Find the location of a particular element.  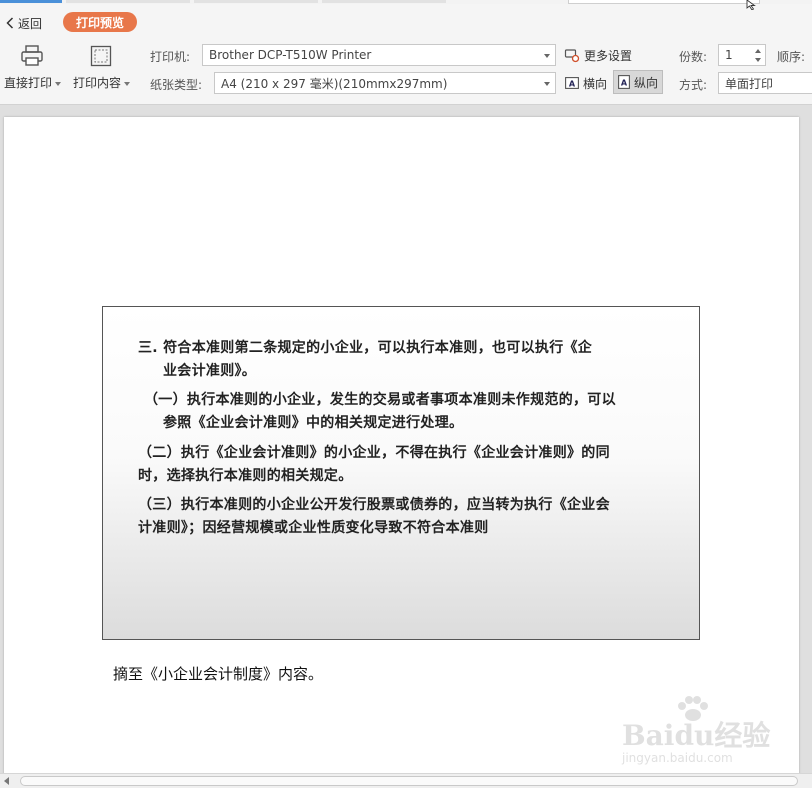

back-label: 返回 is located at coordinates (30, 23).